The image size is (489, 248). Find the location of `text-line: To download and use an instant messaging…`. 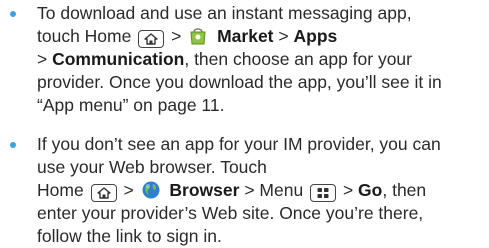

text-line: To download and use an instant messaging… is located at coordinates (262, 13).